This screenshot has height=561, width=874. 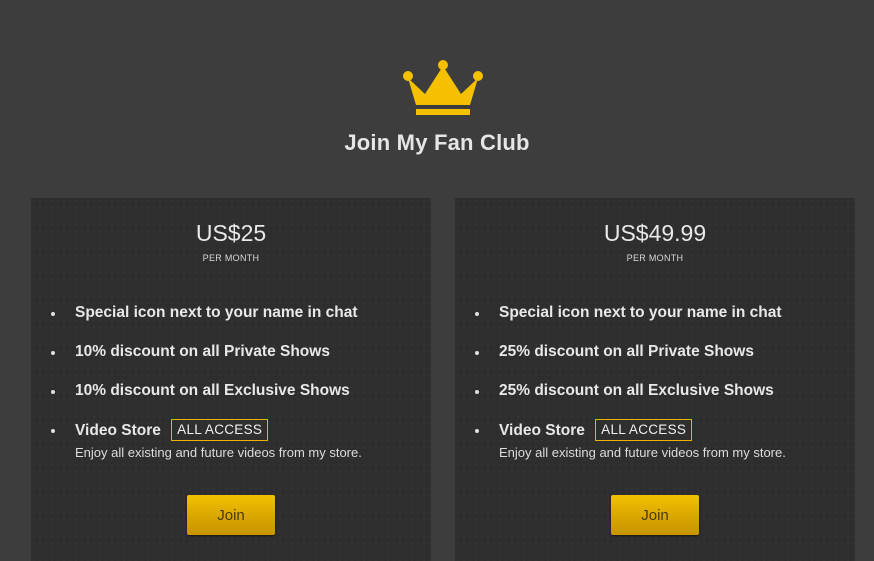 I want to click on feature-text: 10% discount on all Private Shows, so click(x=202, y=351).